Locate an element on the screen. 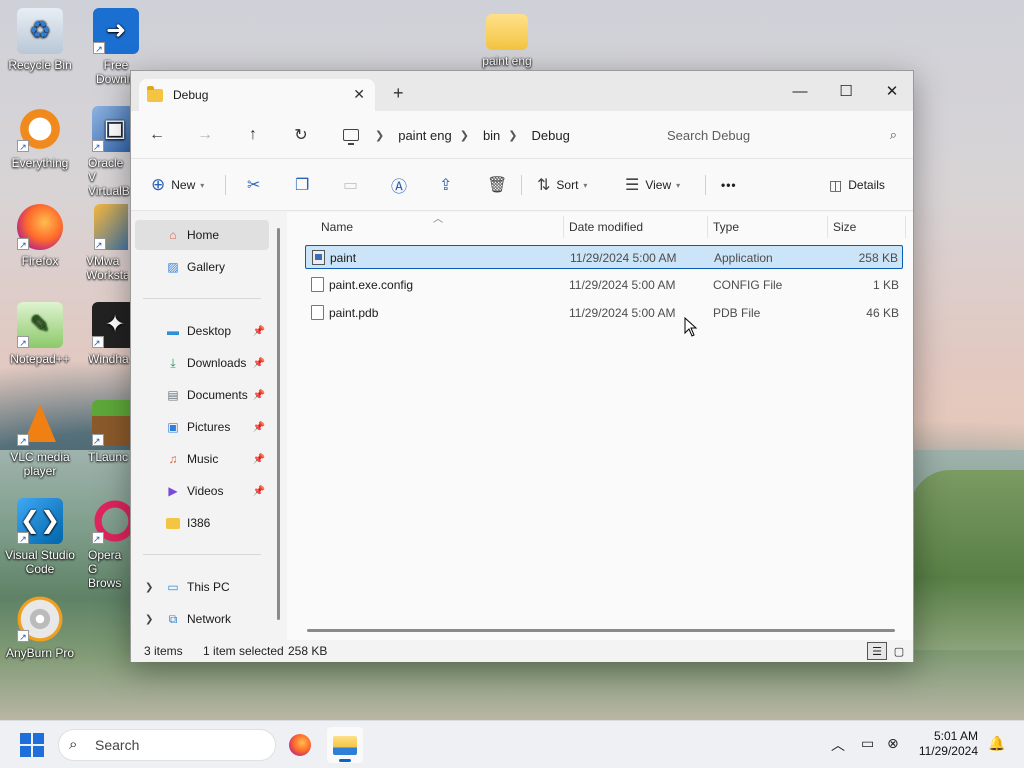  new-label: New is located at coordinates (183, 185).